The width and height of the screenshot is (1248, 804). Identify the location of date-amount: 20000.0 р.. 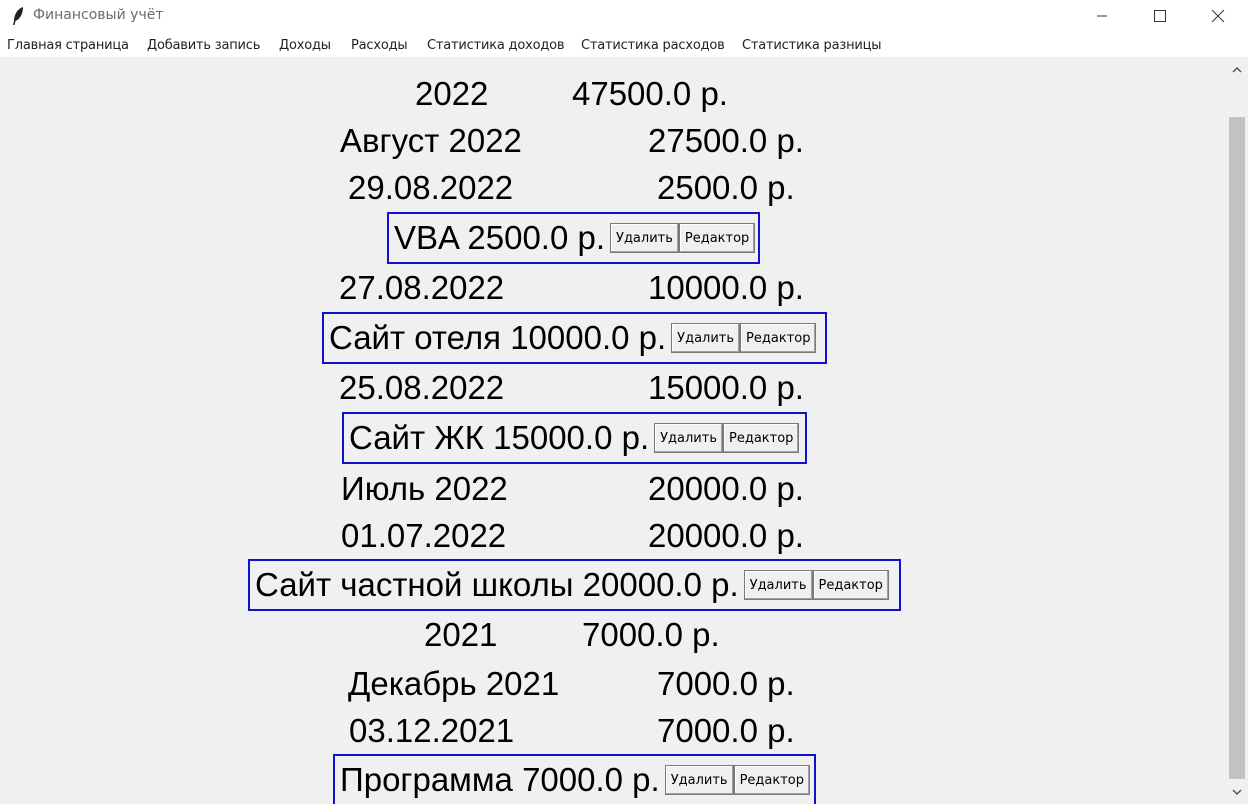
(726, 535).